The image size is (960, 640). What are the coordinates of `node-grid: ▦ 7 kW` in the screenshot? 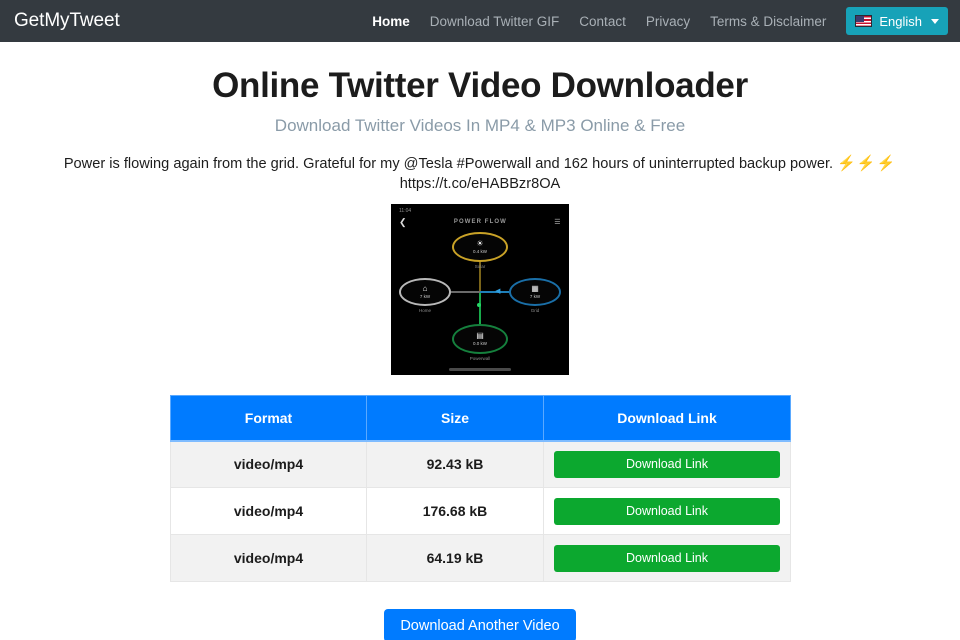 It's located at (535, 292).